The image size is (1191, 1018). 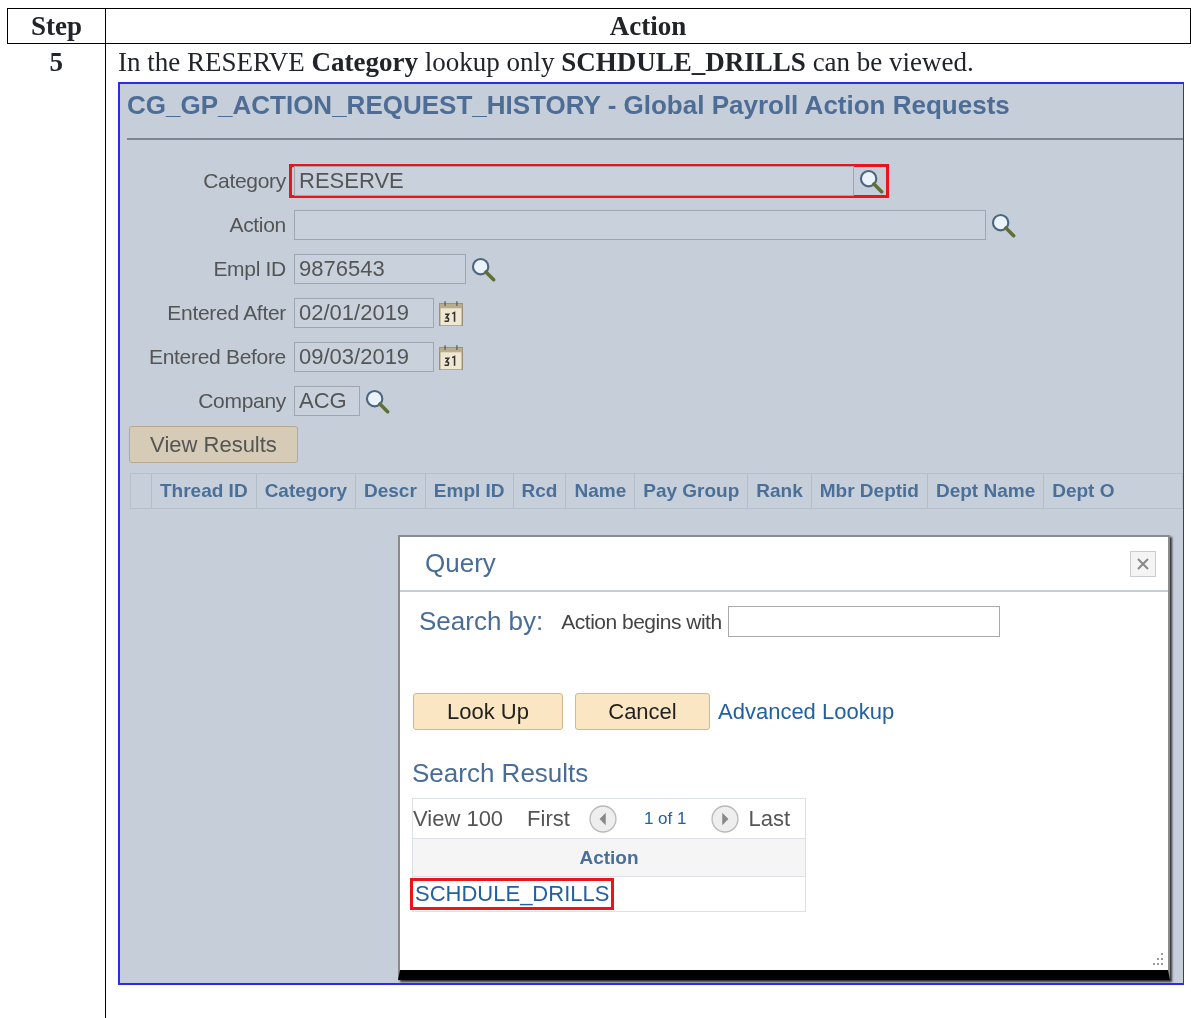 I want to click on close-button, so click(x=1143, y=563).